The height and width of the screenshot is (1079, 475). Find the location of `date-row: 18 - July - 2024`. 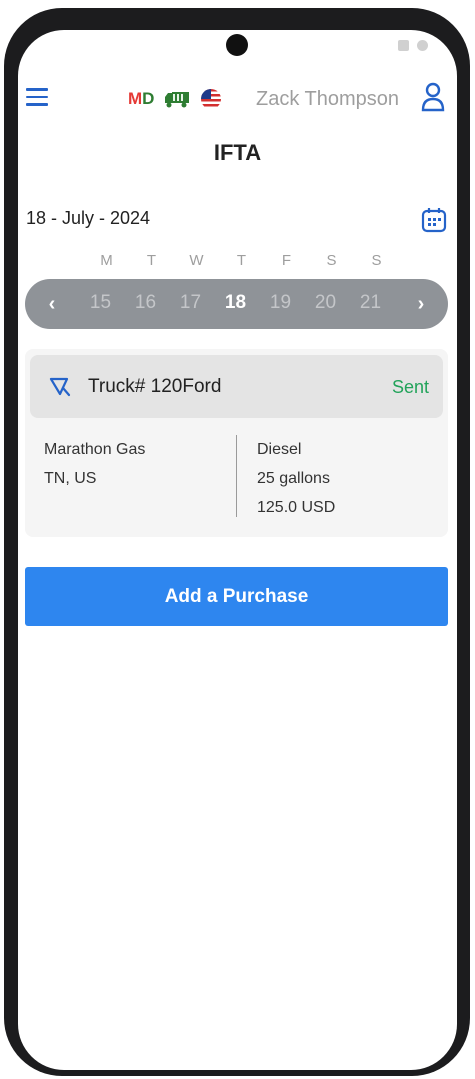

date-row: 18 - July - 2024 is located at coordinates (237, 220).